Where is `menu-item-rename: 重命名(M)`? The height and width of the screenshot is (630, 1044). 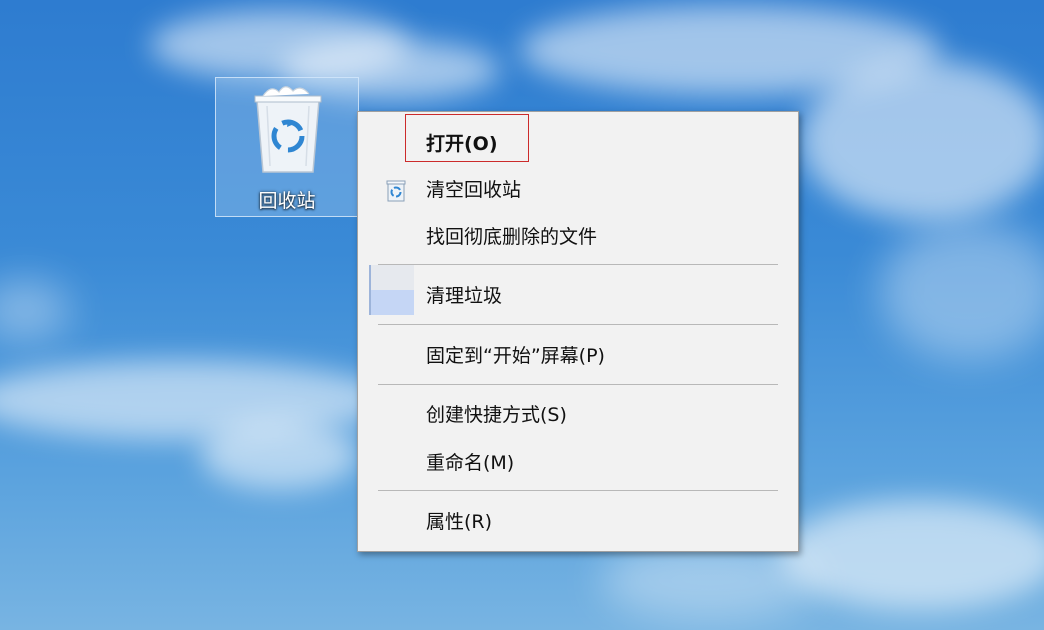
menu-item-rename: 重命名(M) is located at coordinates (470, 463).